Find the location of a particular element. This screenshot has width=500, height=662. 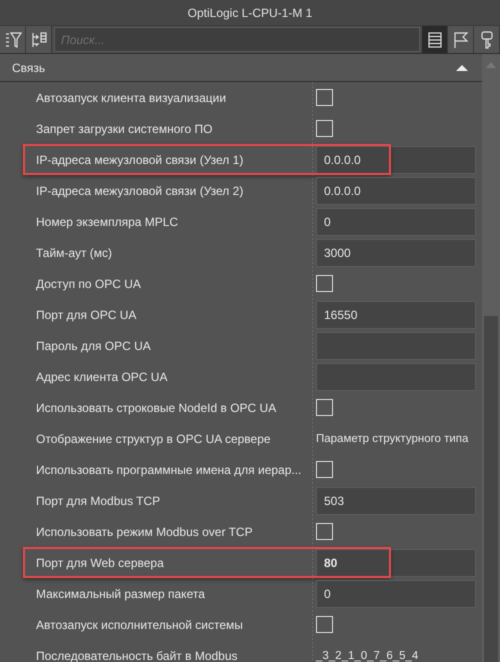

property-label: Тайм-аут (мс) is located at coordinates (75, 253).